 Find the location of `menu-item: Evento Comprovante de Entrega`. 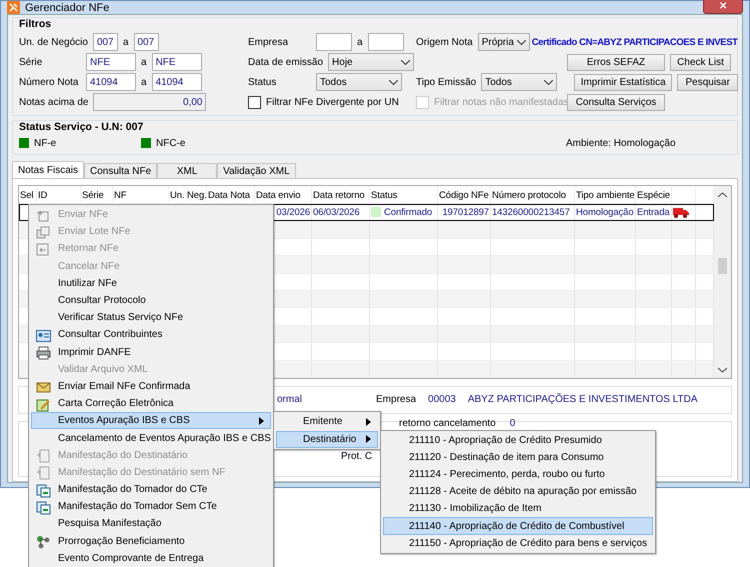

menu-item: Evento Comprovante de Entrega is located at coordinates (151, 558).